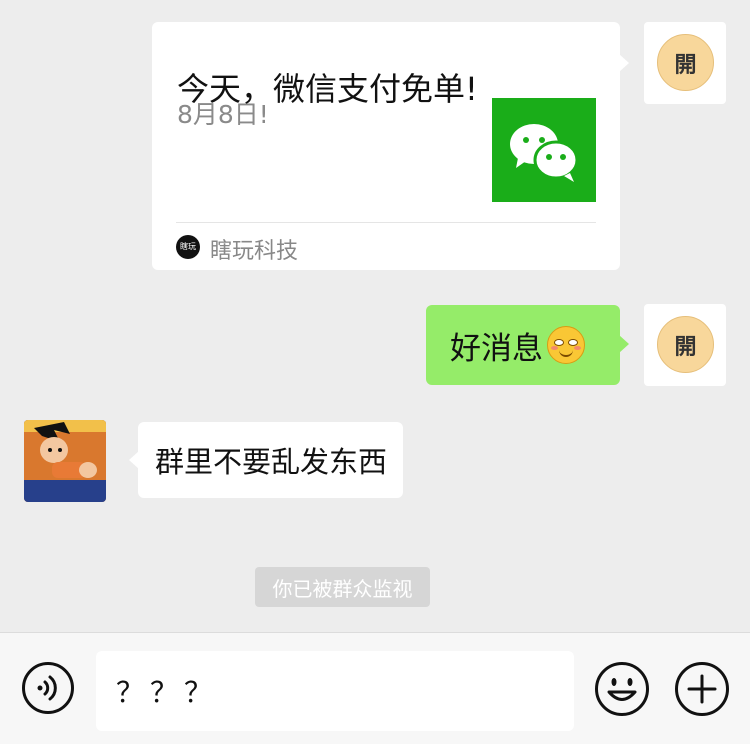  I want to click on sent-message-text: 好消息, so click(496, 348).